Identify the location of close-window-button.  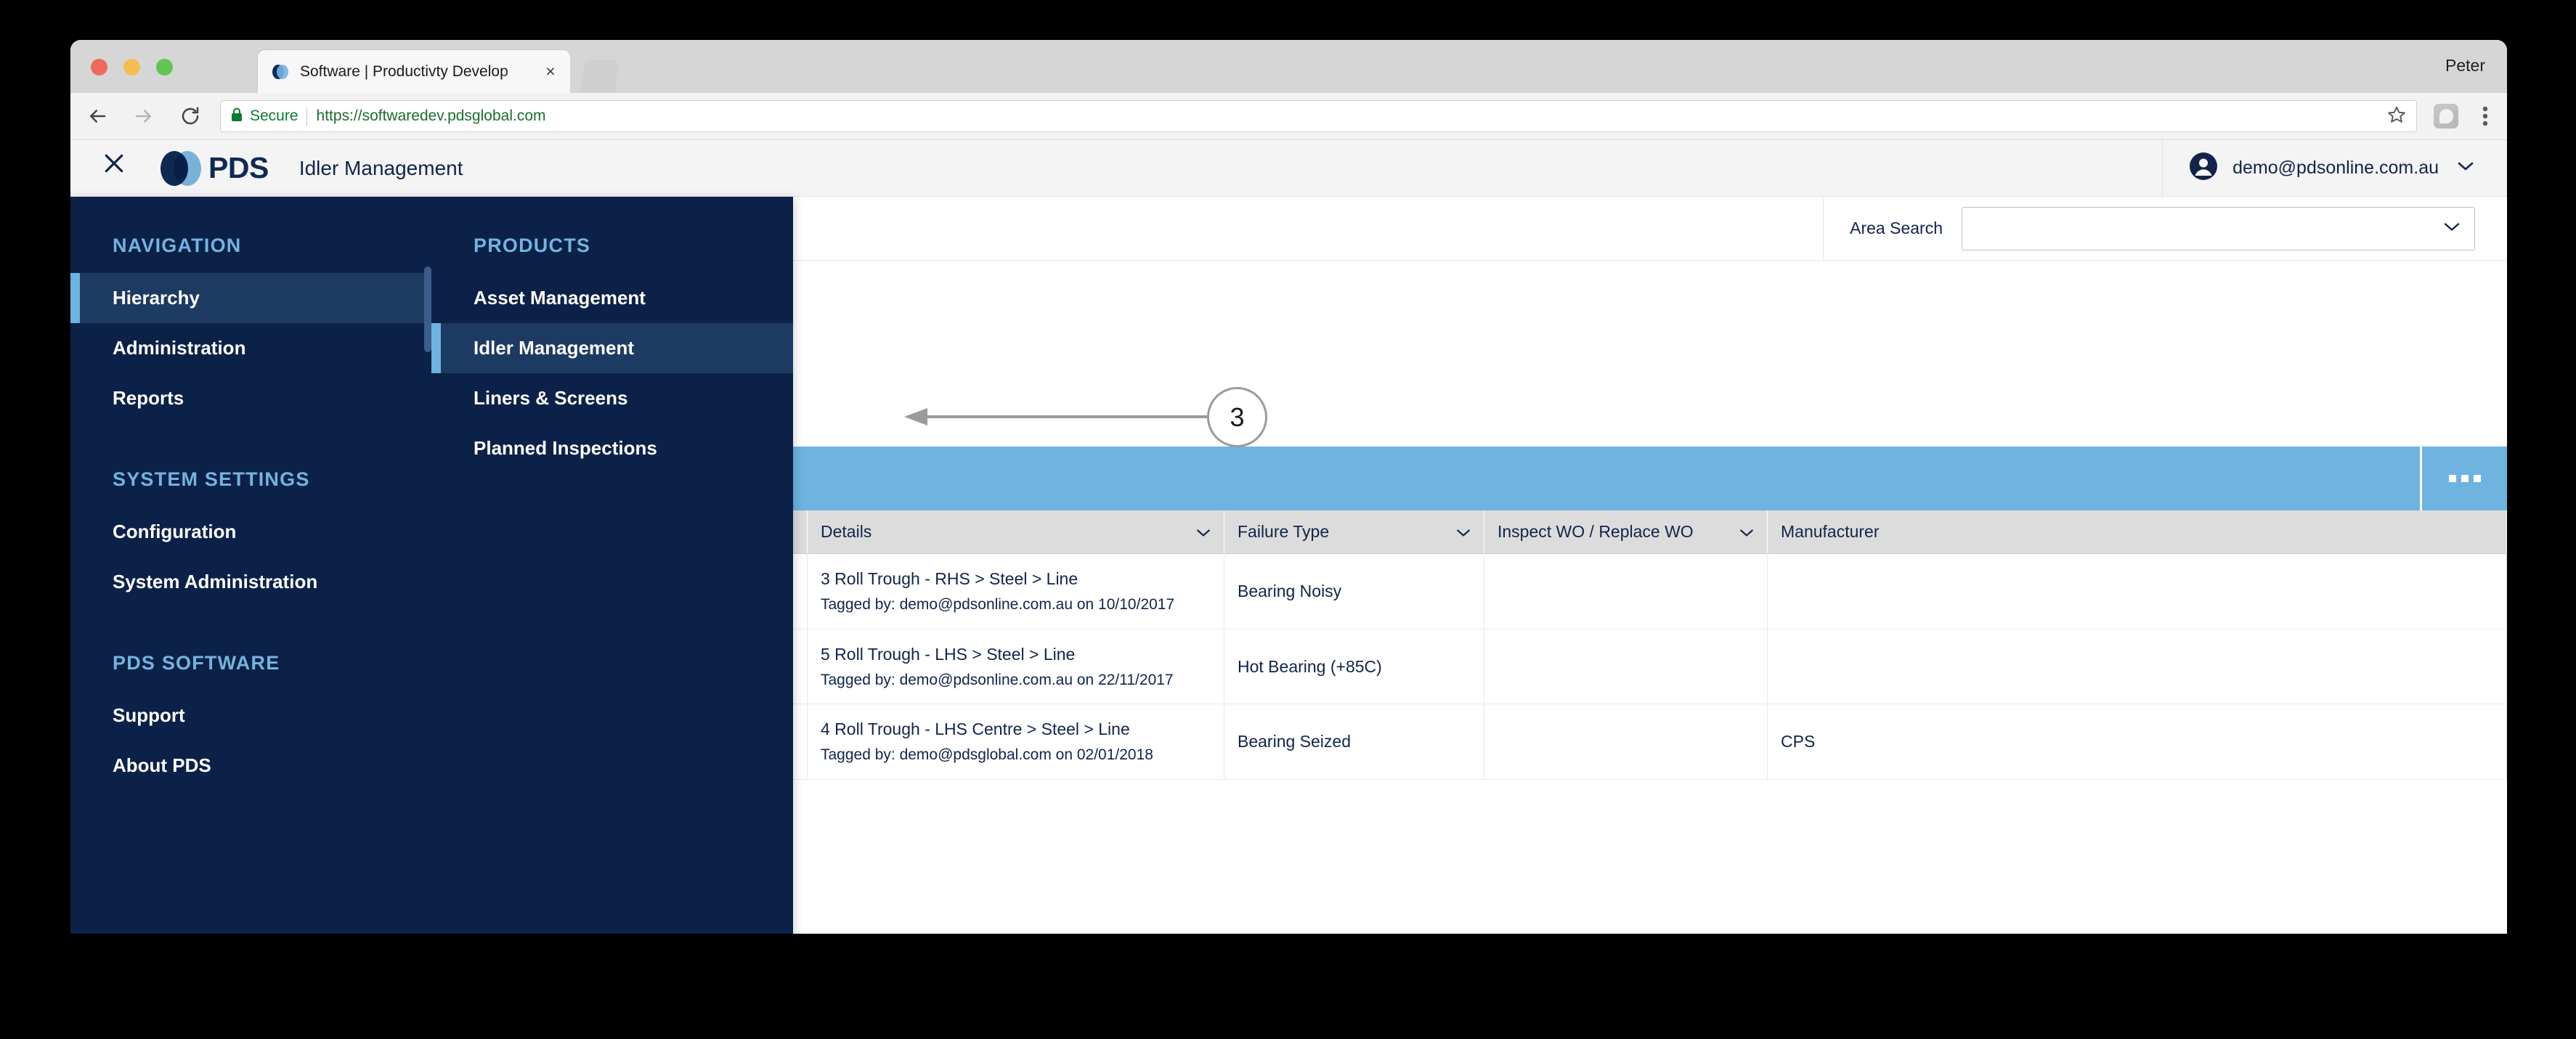
(99, 67).